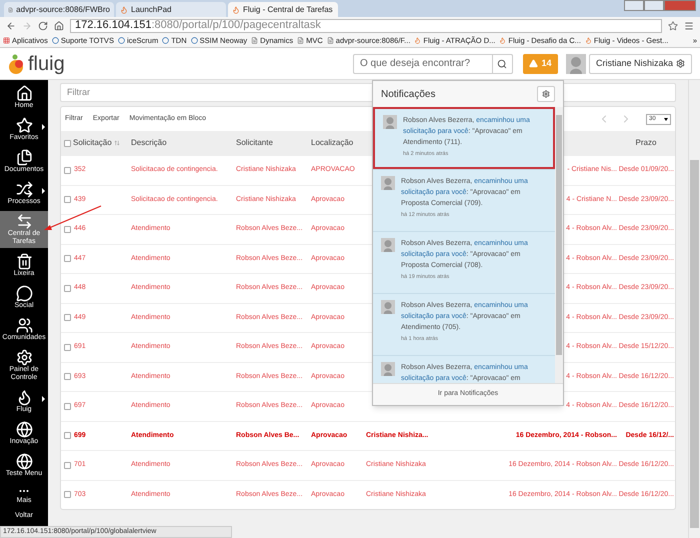 The image size is (700, 538). What do you see at coordinates (92, 143) in the screenshot?
I see `column-header: Solicitação` at bounding box center [92, 143].